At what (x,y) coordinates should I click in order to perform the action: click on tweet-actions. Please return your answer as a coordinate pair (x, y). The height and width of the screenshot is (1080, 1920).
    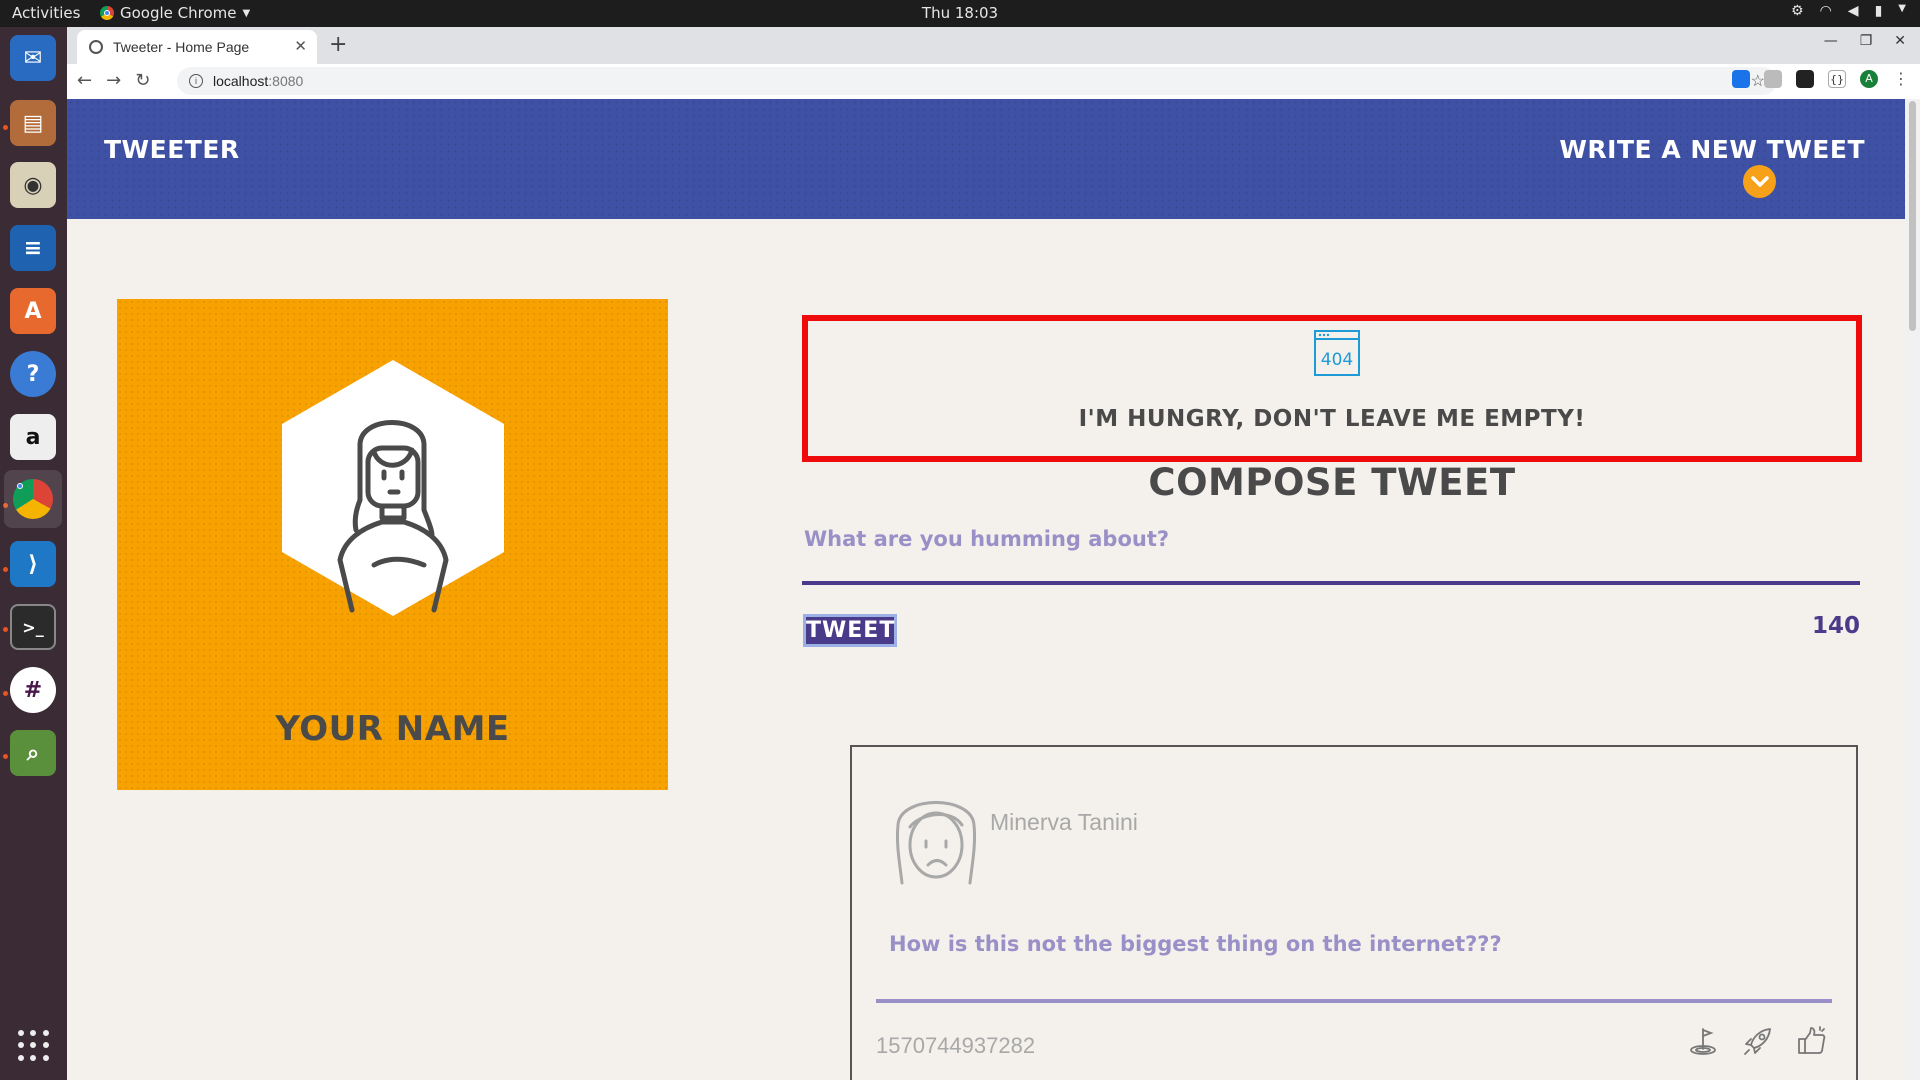
    Looking at the image, I should click on (1758, 1043).